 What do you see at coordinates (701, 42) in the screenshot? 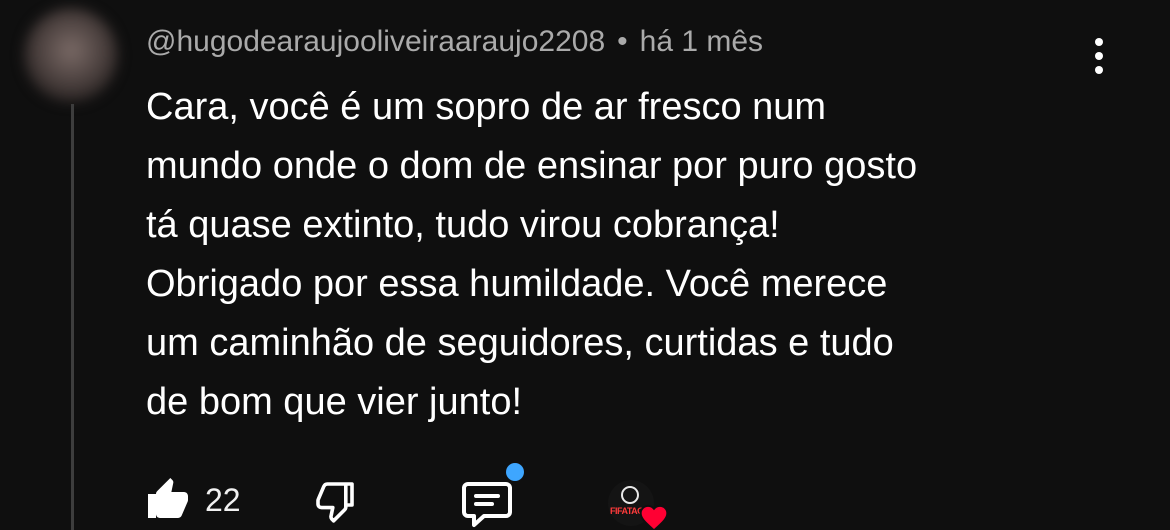
I see `comment-timestamp: há 1 mês` at bounding box center [701, 42].